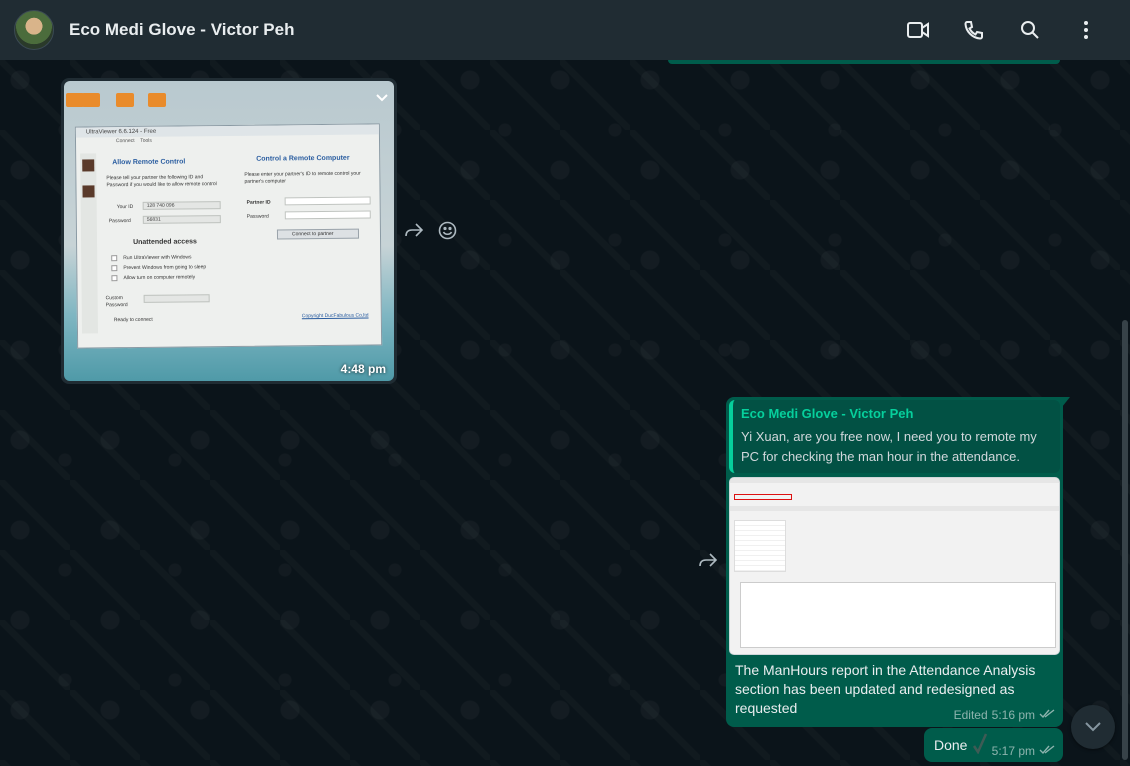 This screenshot has width=1130, height=766. I want to click on react-button, so click(447, 233).